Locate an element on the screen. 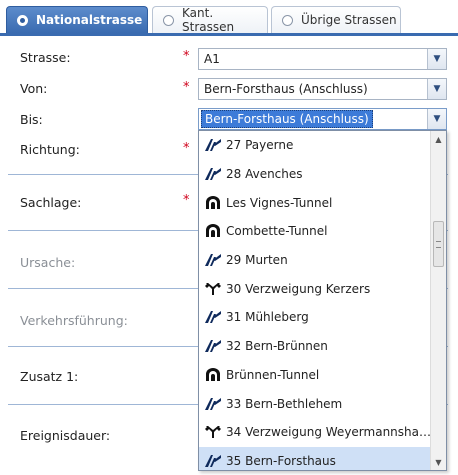 The height and width of the screenshot is (475, 458). scrollbar-thumb is located at coordinates (438, 244).